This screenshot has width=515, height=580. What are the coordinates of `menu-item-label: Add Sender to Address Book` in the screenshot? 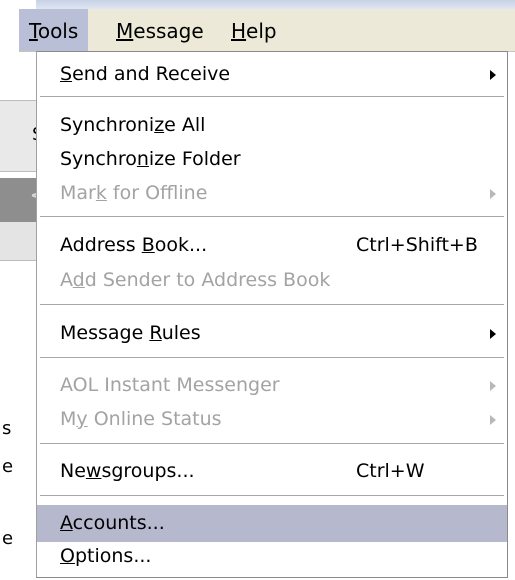 It's located at (195, 280).